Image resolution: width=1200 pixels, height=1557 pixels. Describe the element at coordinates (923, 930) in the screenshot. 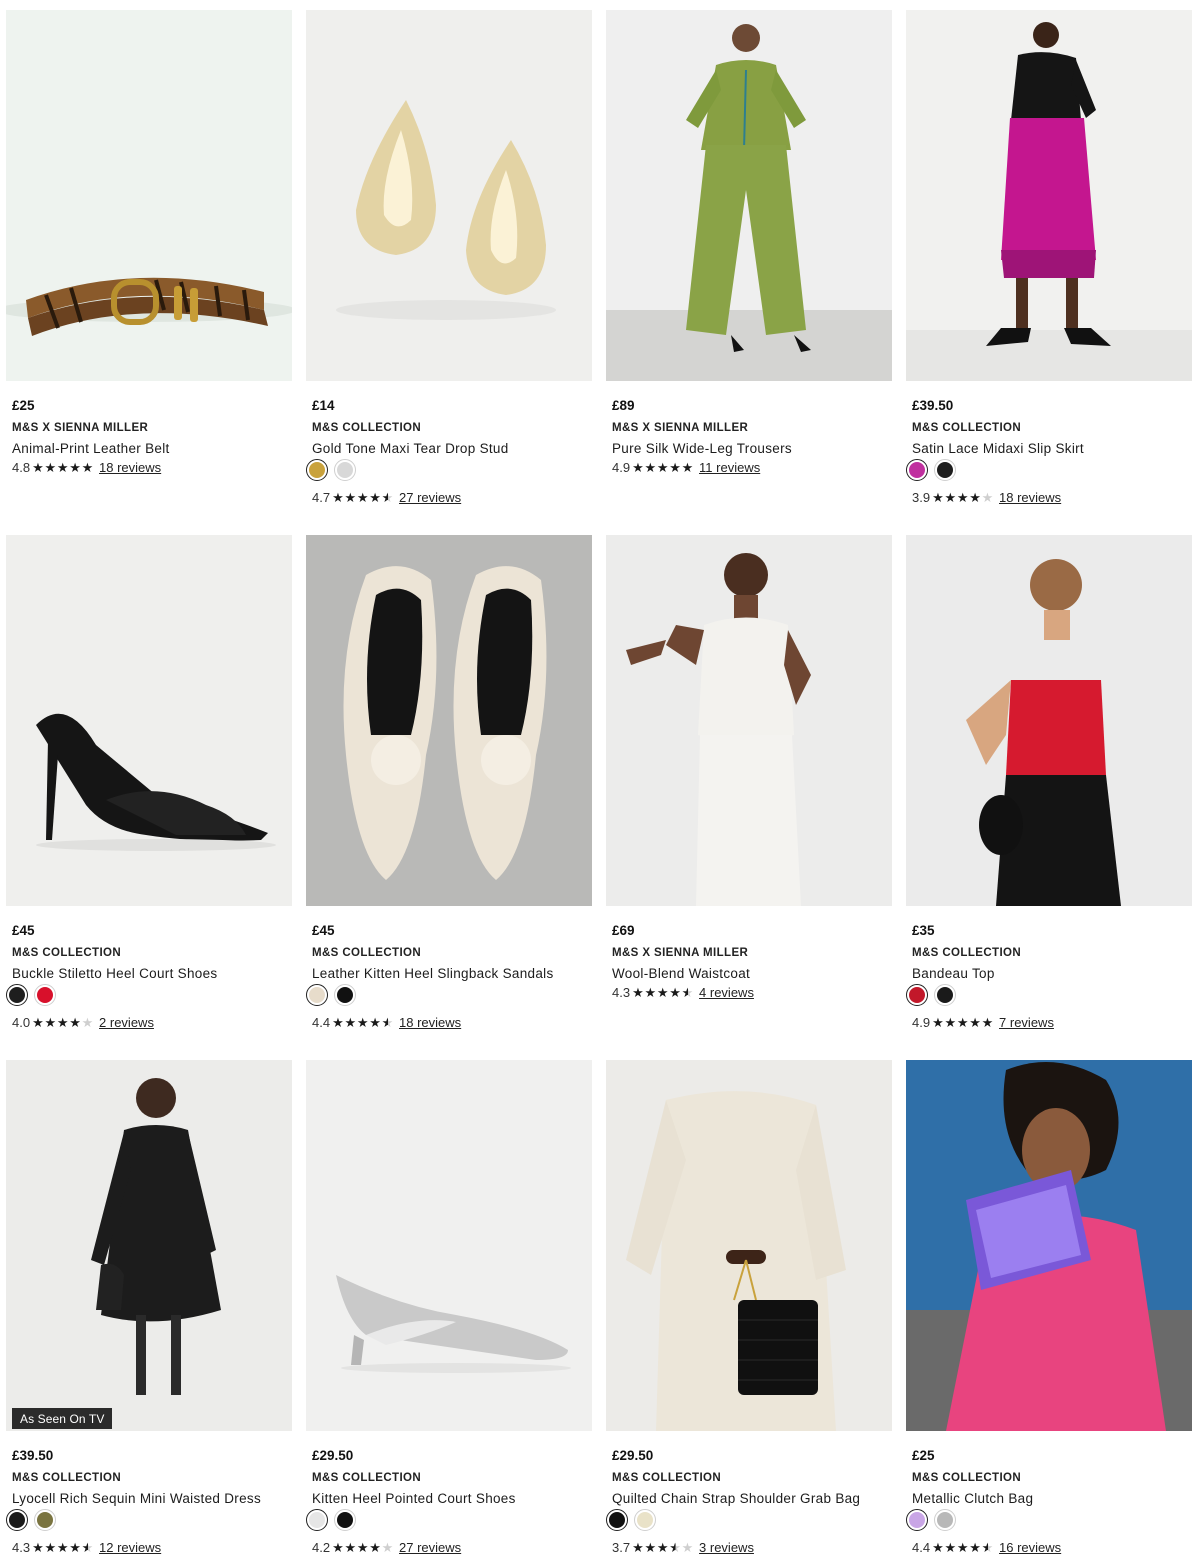

I see `product-price: £35` at that location.